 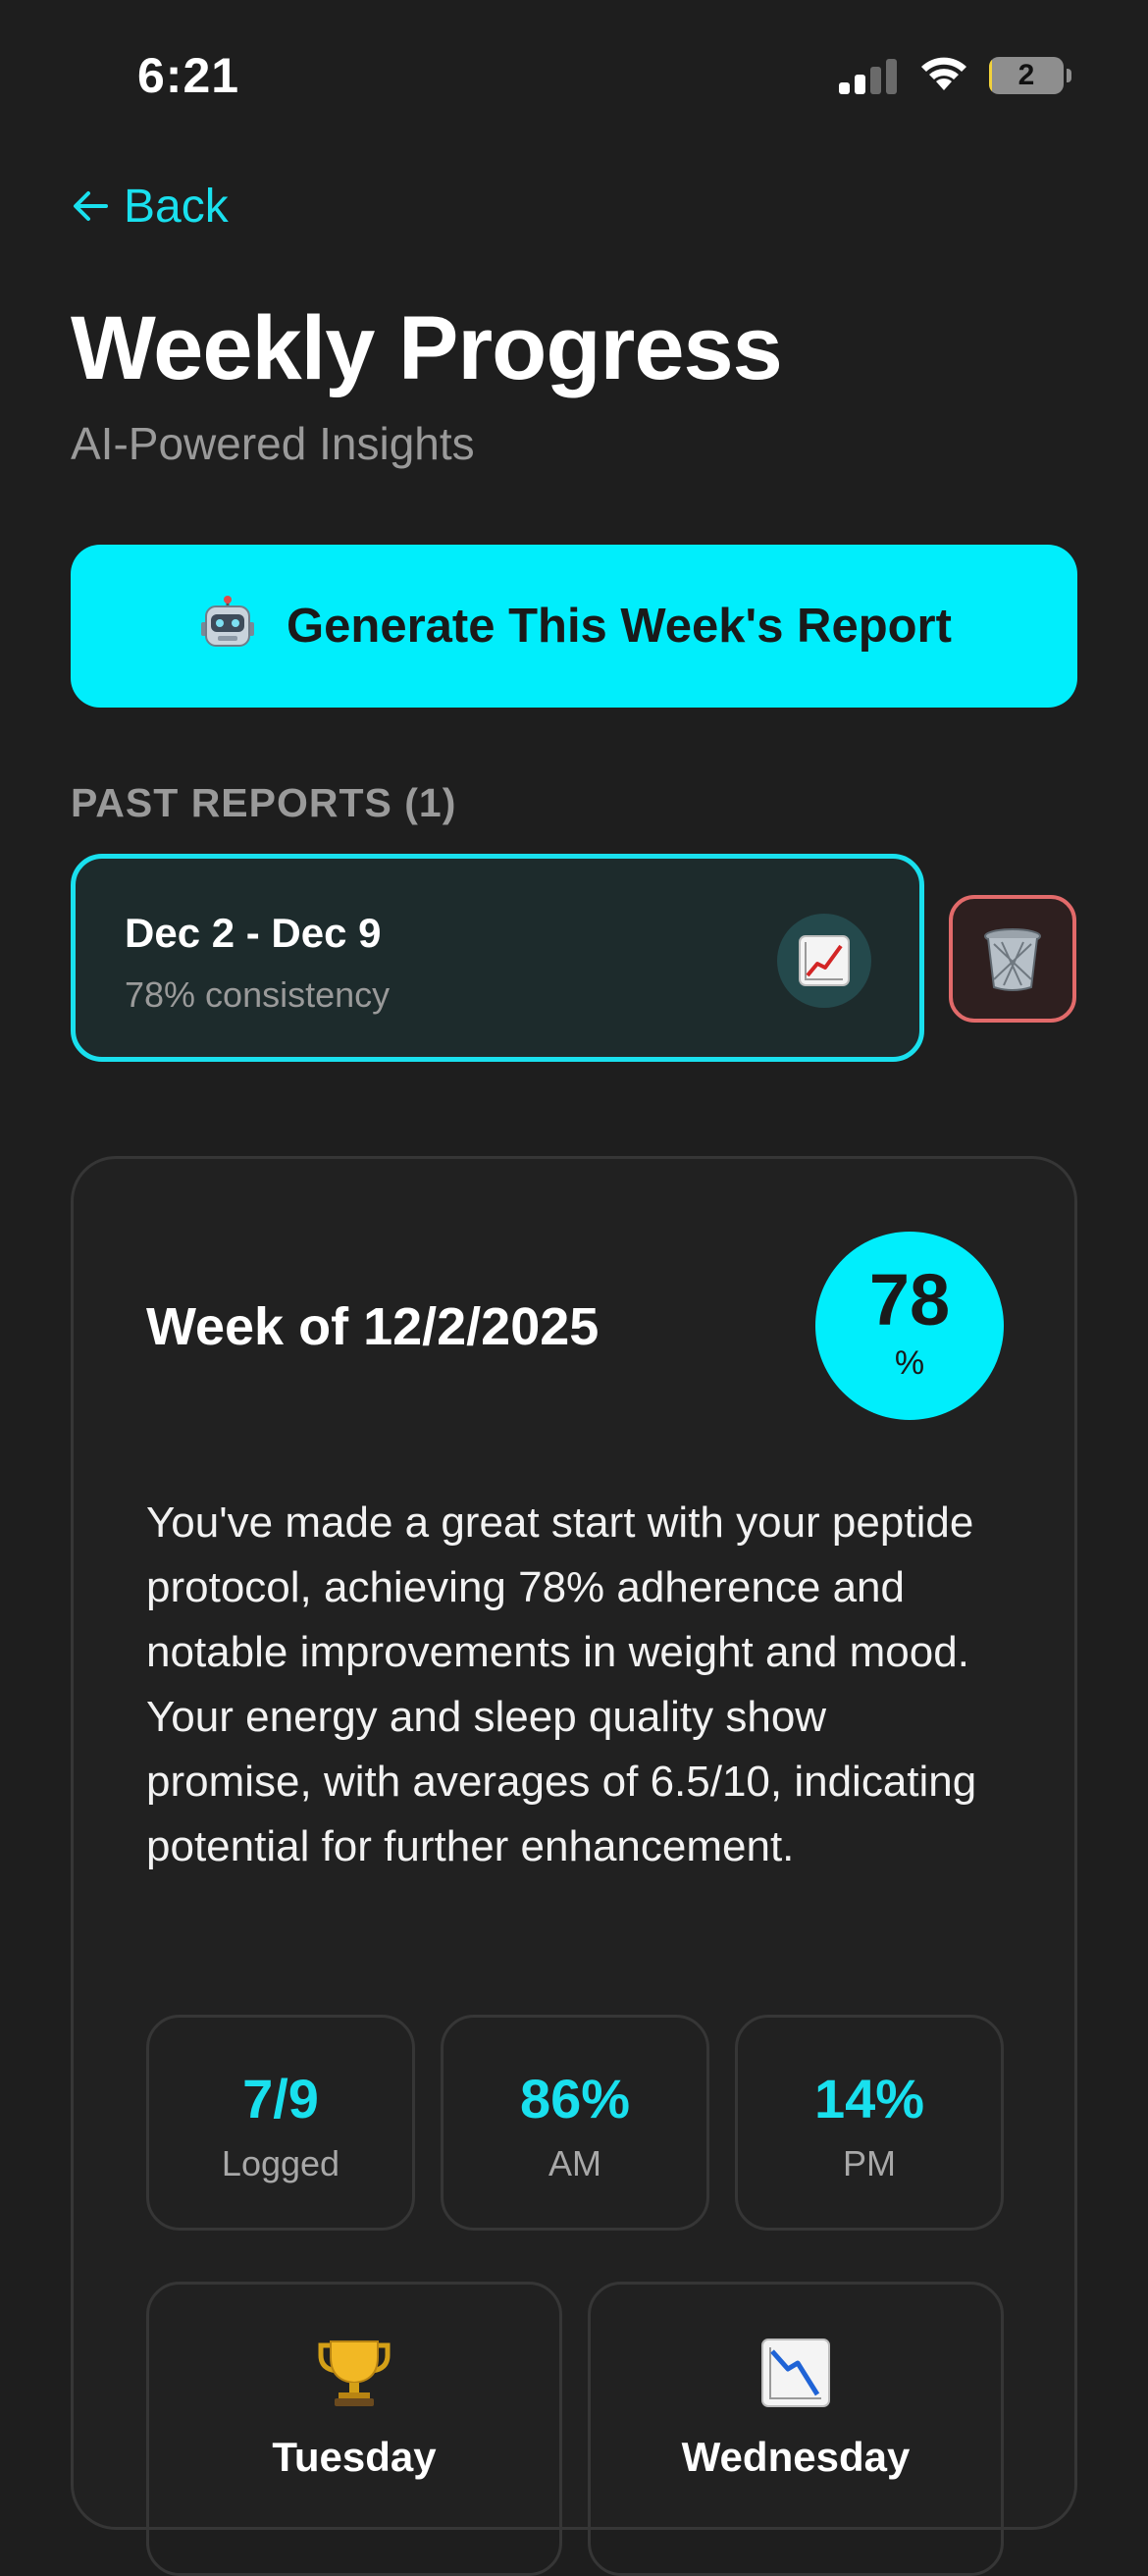 I want to click on generate-report-button: Generate This Week's Report, so click(x=574, y=626).